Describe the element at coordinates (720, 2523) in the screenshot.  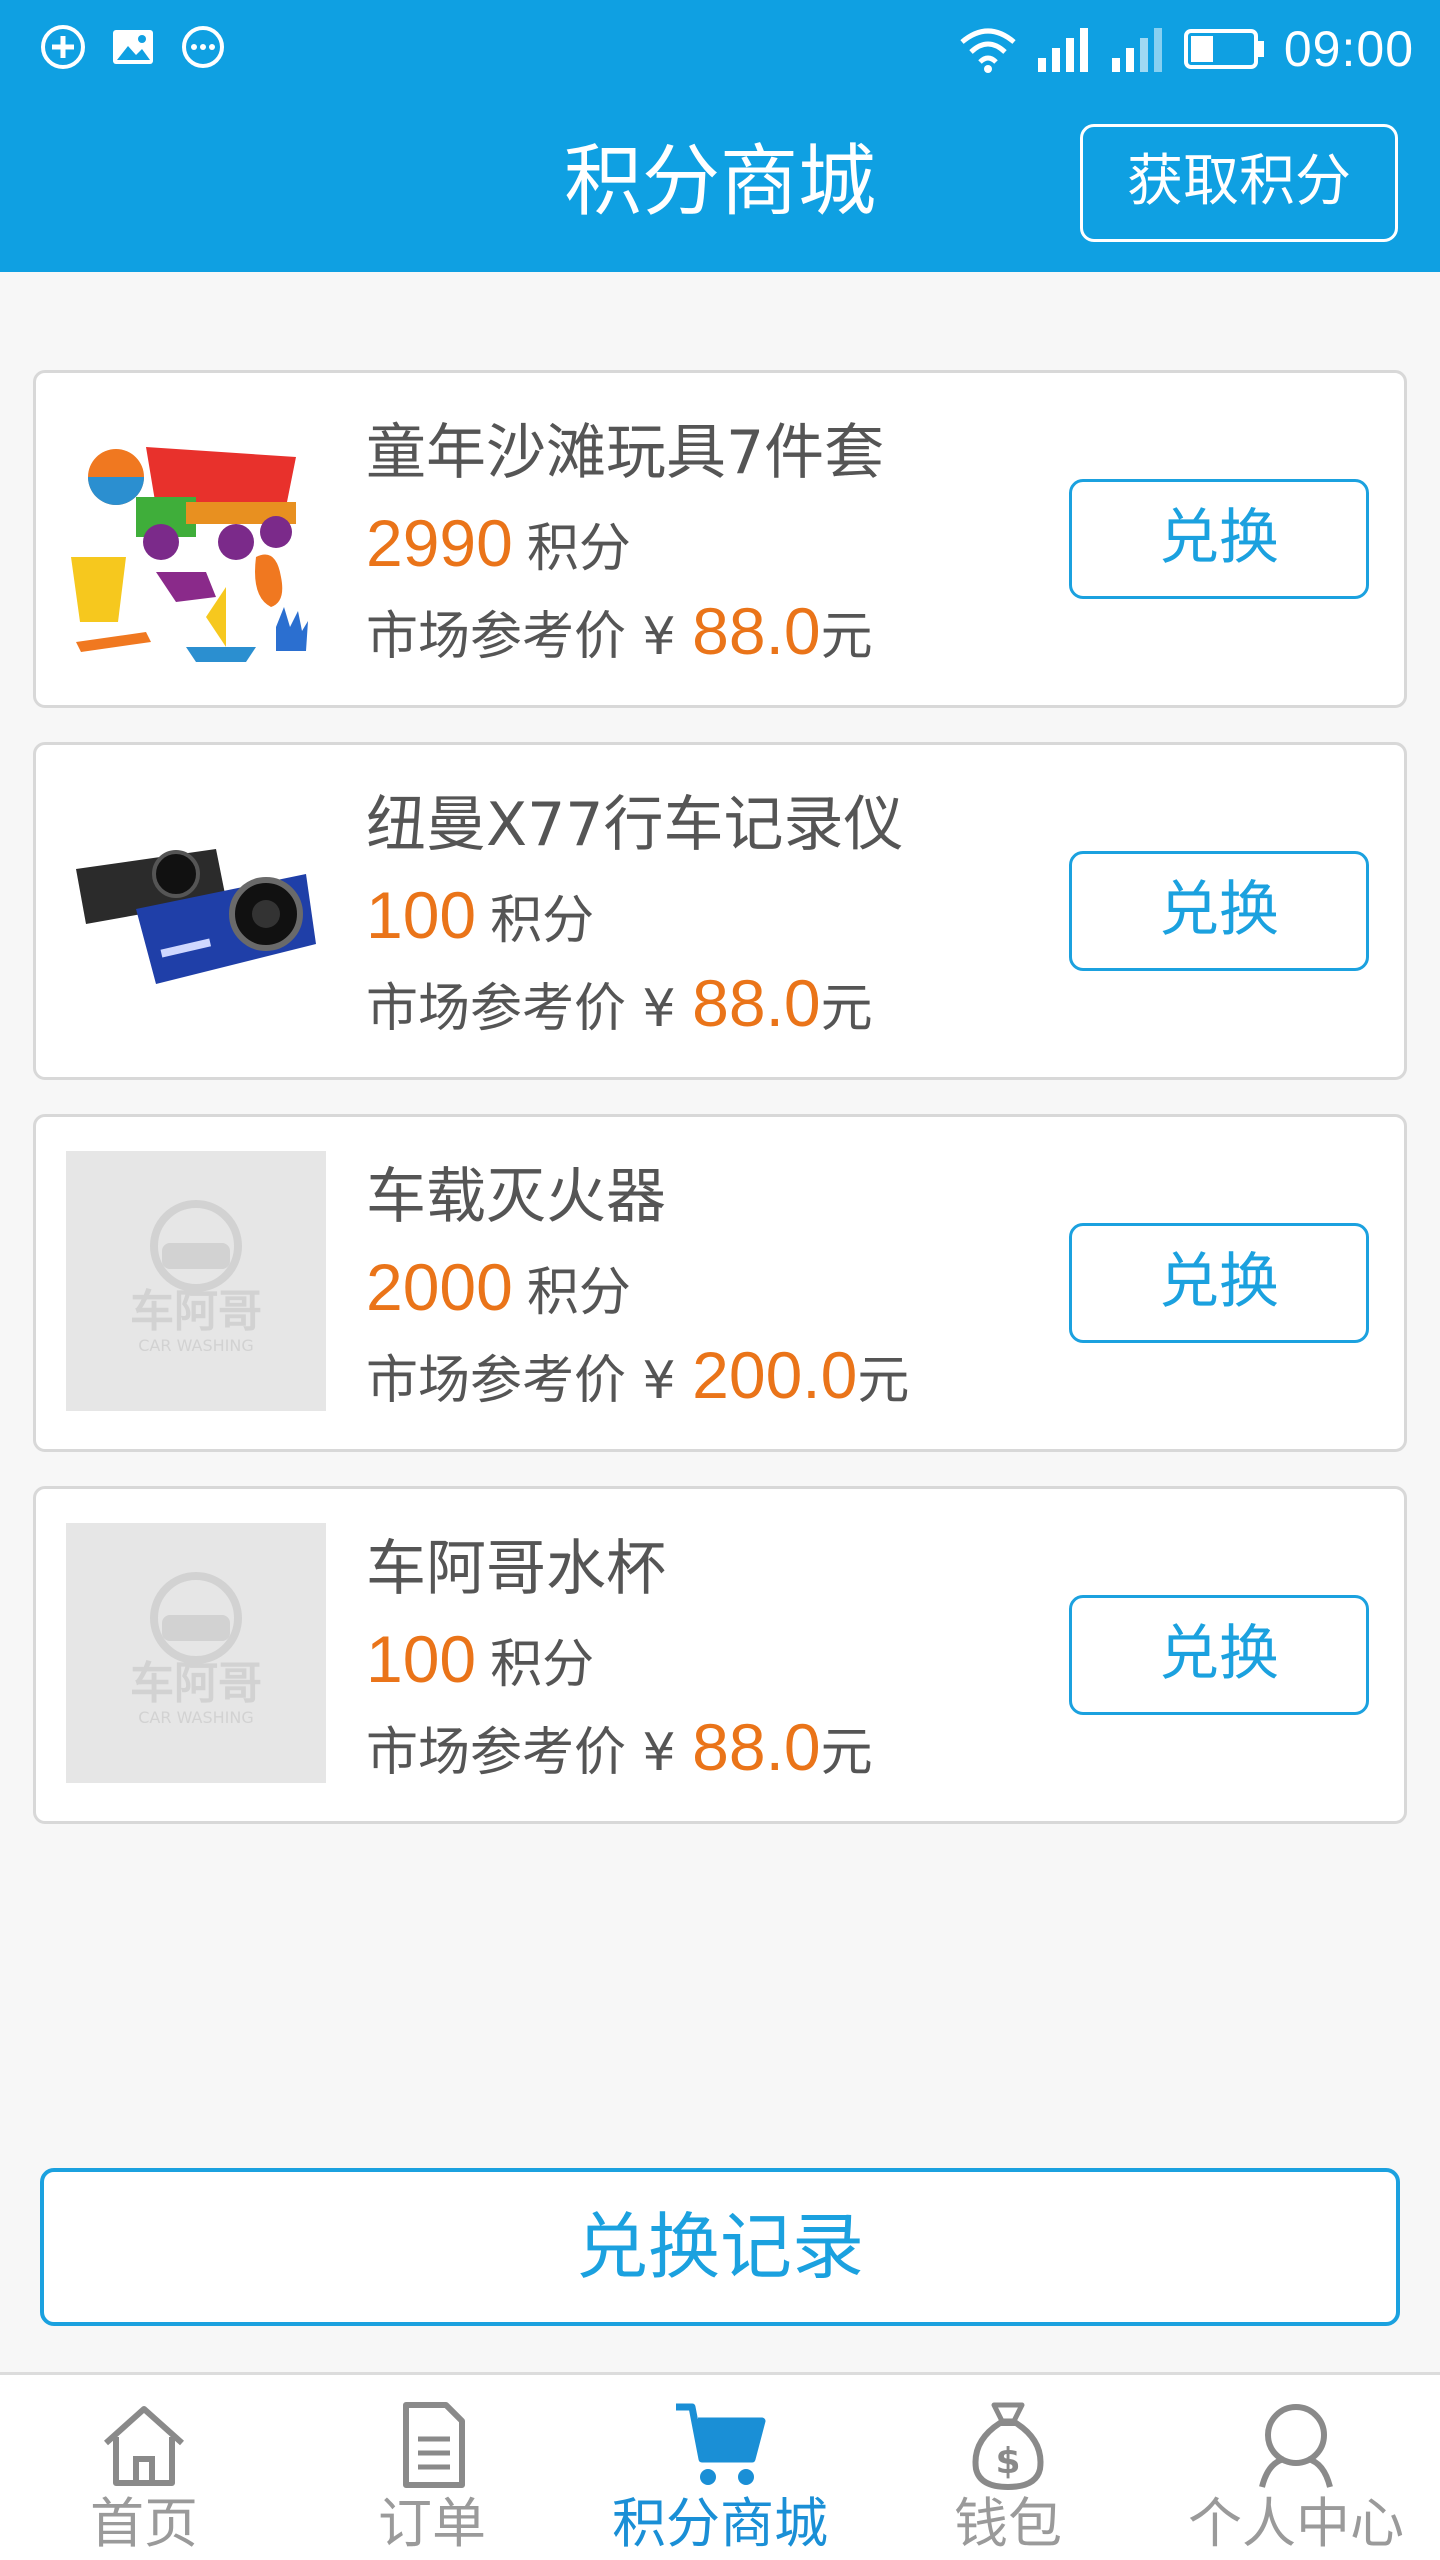
I see `nav-label: 积分商城` at that location.